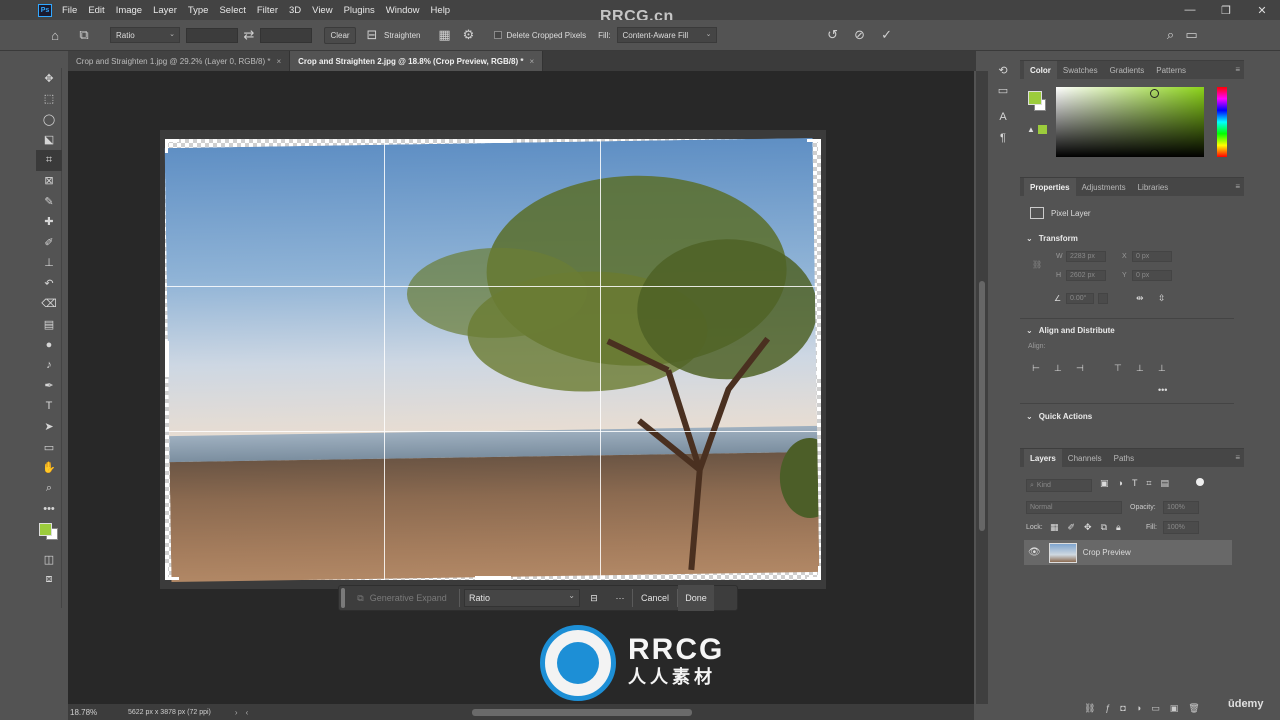 The image size is (1280, 720). I want to click on foreground-color-swatch, so click(45, 529).